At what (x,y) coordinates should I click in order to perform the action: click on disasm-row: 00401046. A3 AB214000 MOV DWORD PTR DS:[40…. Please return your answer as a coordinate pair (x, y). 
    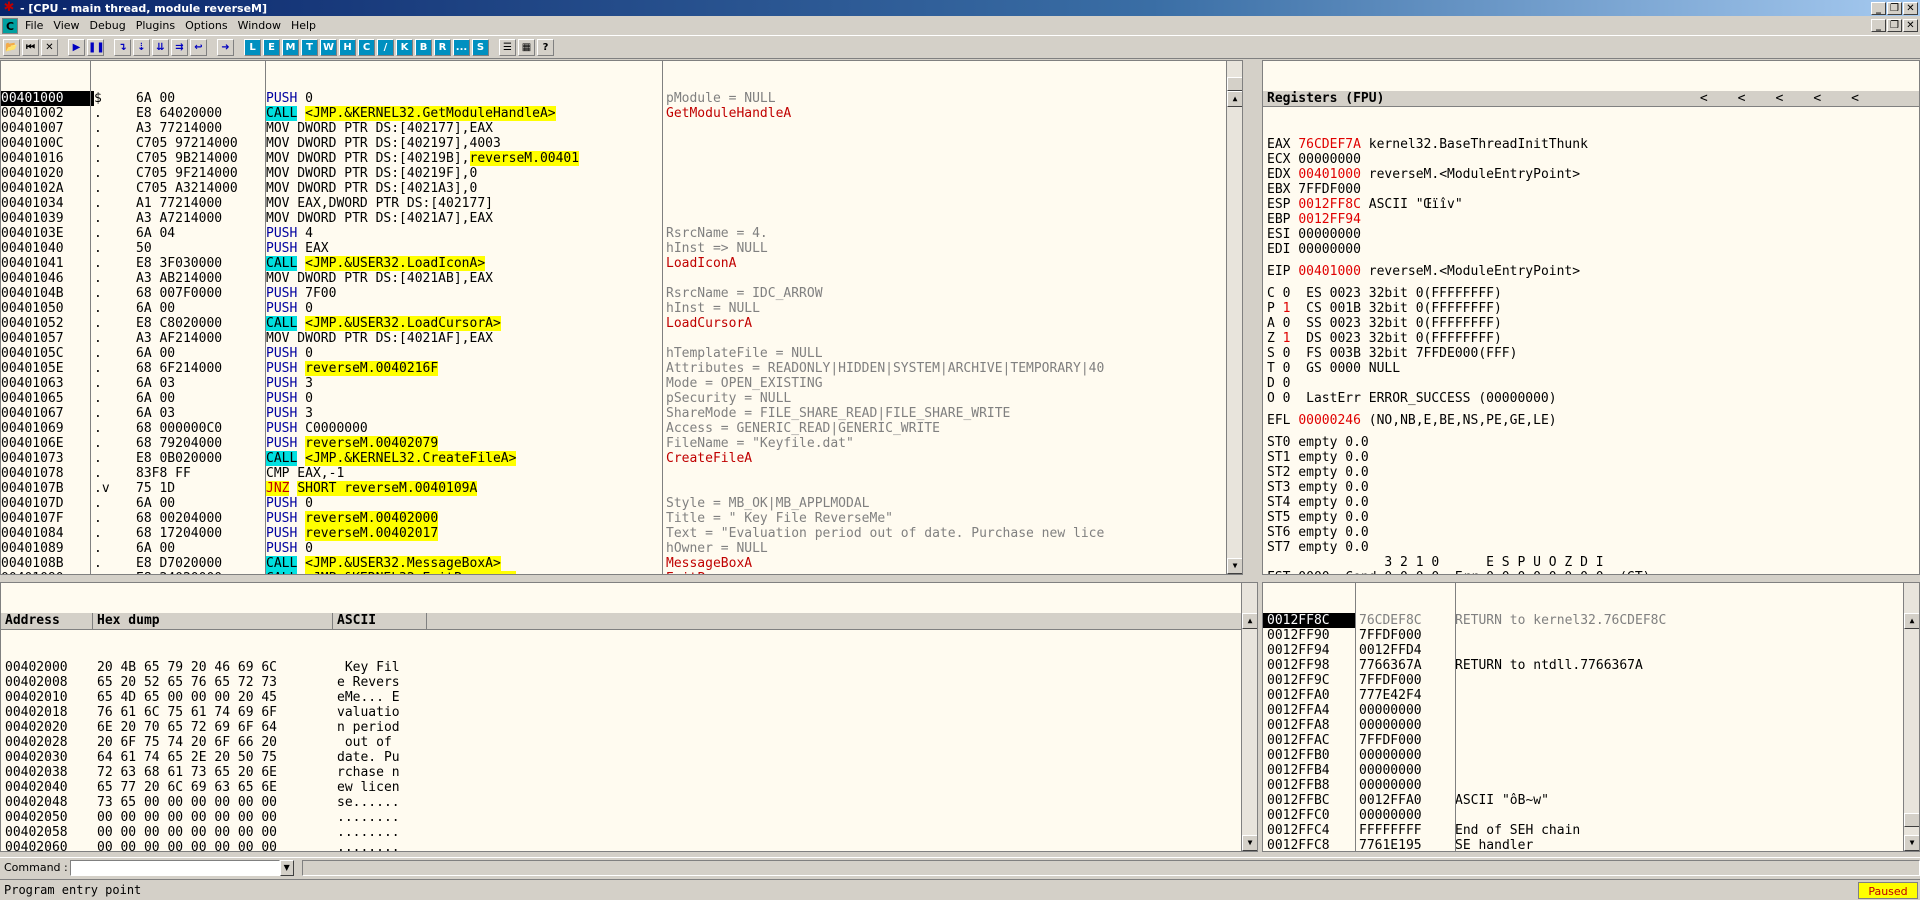
    Looking at the image, I should click on (621, 278).